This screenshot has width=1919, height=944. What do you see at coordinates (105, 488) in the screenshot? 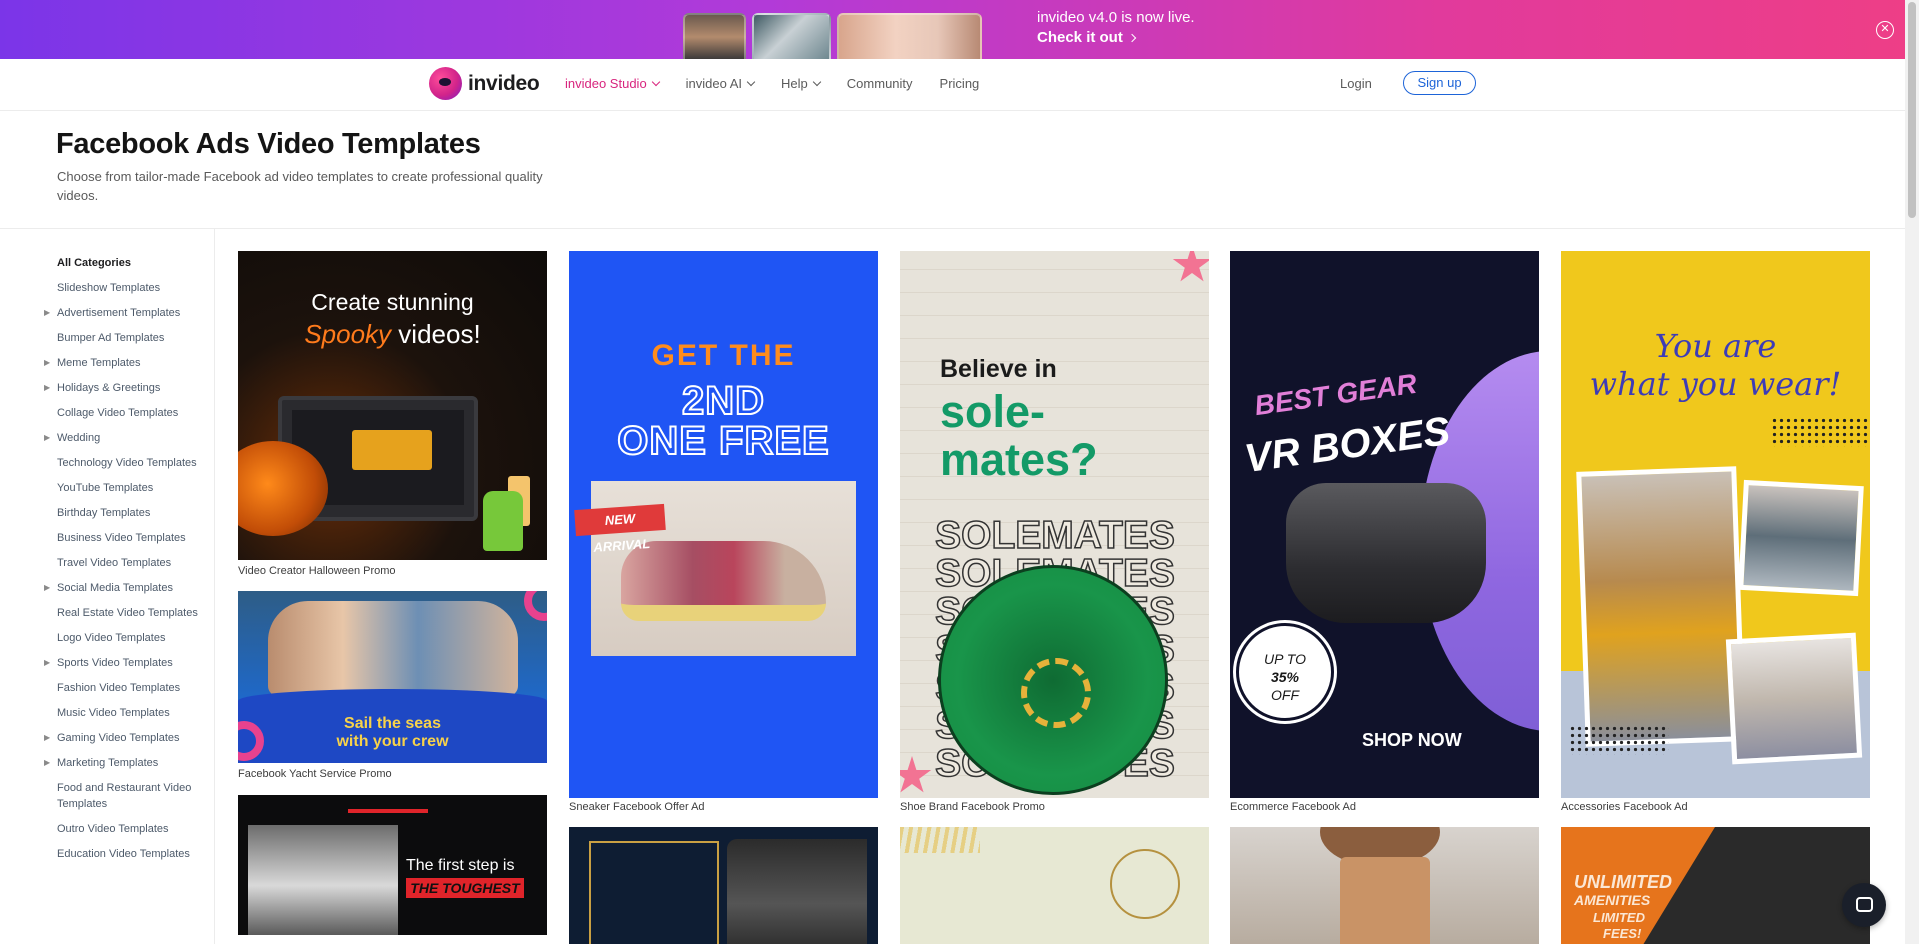
I see `sidebar-category-label: YouTube Templates` at bounding box center [105, 488].